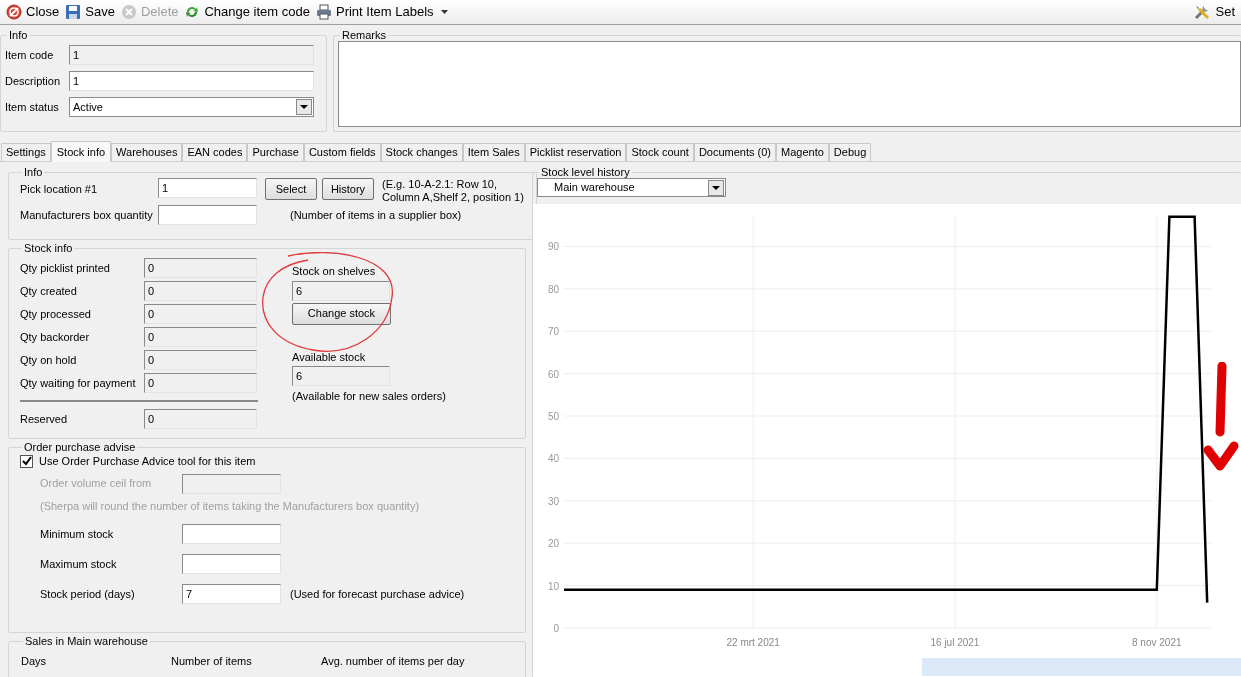 This screenshot has height=677, width=1241. What do you see at coordinates (231, 594) in the screenshot?
I see `input-field: 7` at bounding box center [231, 594].